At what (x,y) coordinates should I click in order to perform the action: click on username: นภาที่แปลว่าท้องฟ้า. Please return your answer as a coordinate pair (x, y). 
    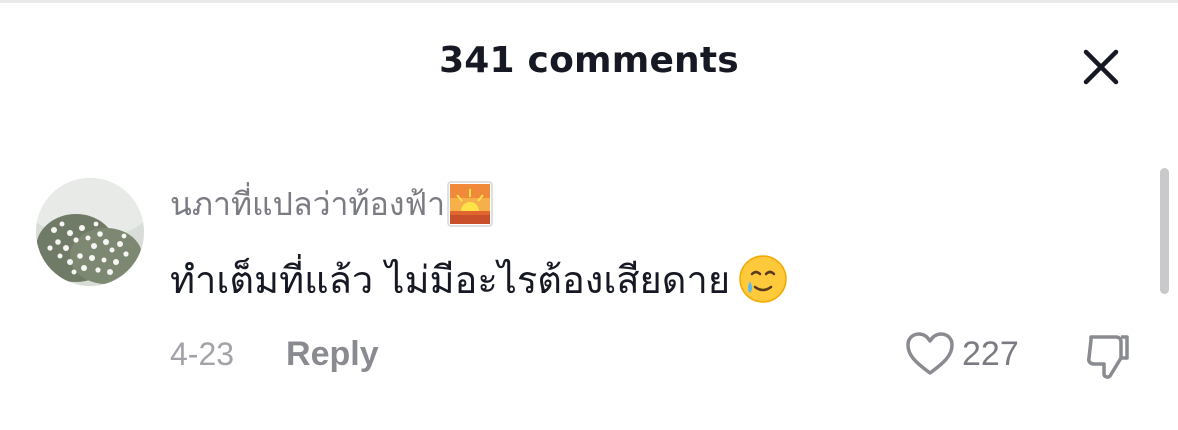
    Looking at the image, I should click on (307, 204).